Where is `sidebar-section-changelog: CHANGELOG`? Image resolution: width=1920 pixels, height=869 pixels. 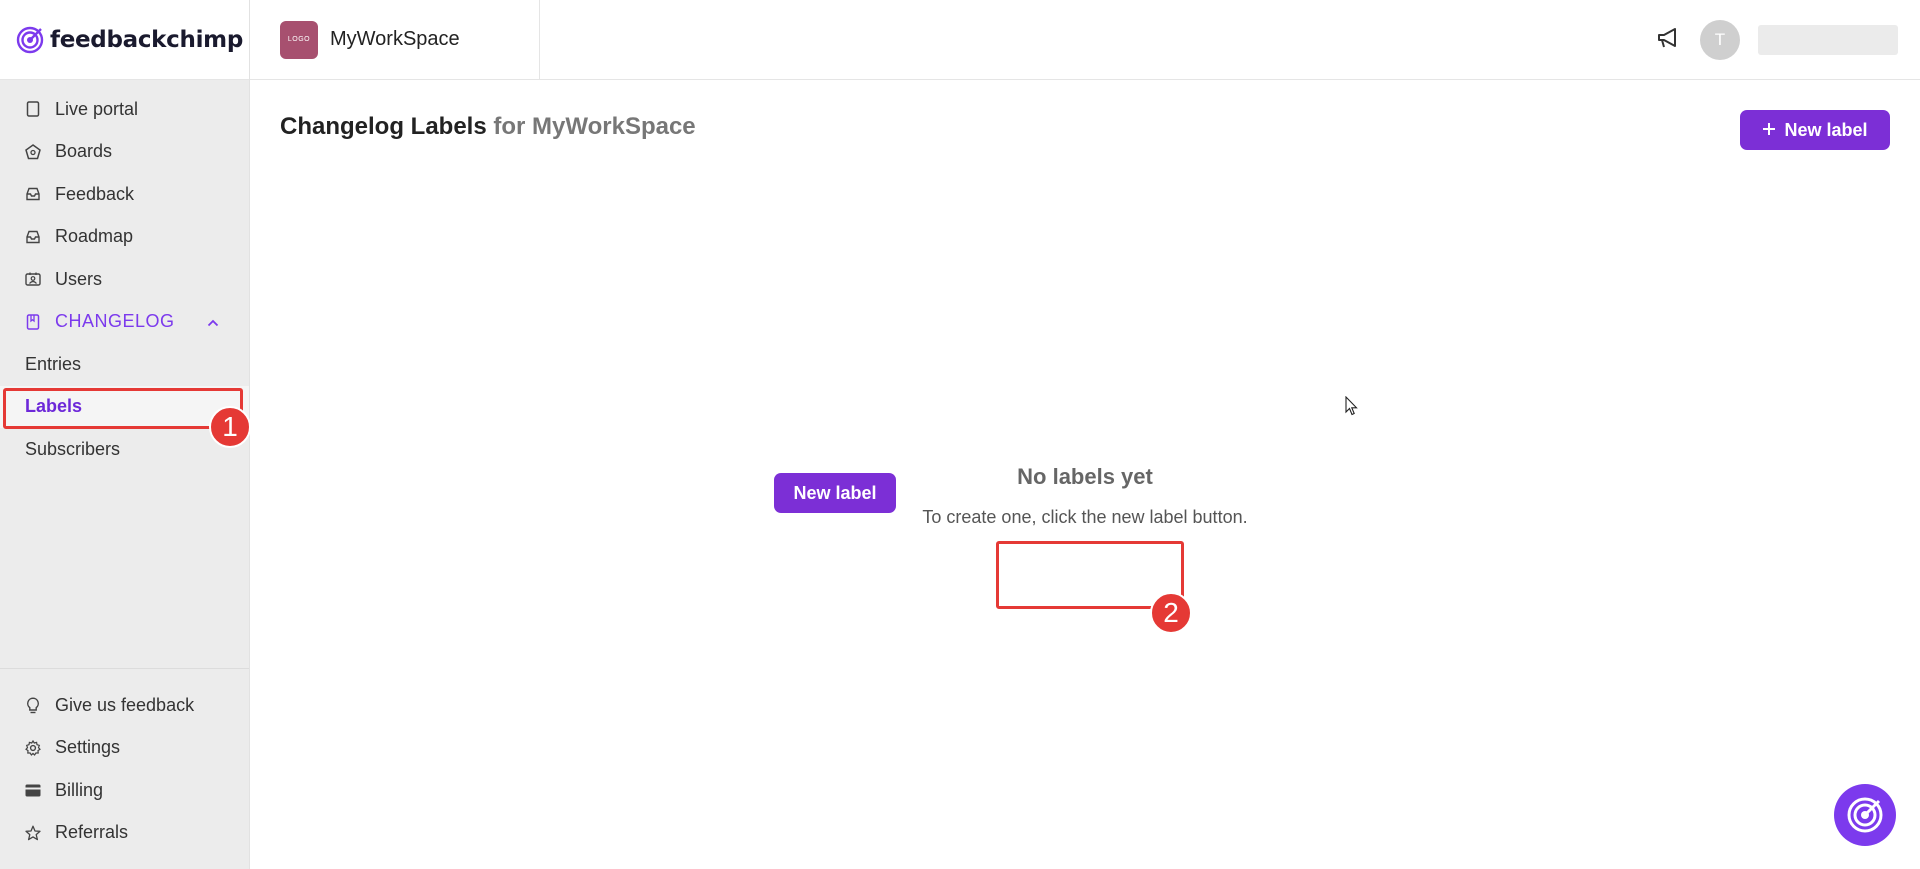
sidebar-section-changelog: CHANGELOG is located at coordinates (124, 322).